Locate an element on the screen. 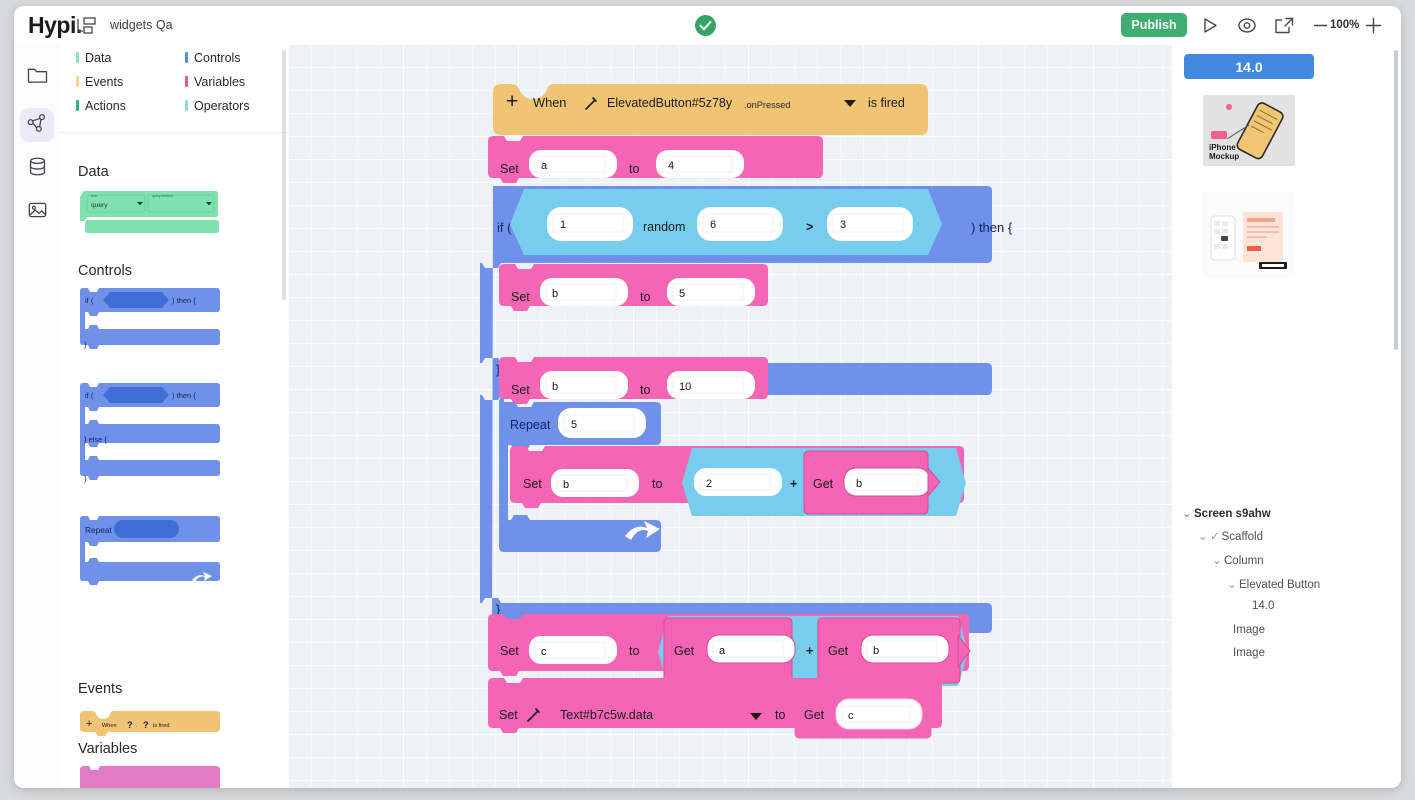 The image size is (1415, 800). set-b-repeat-block: Set b to 2 + Get b is located at coordinates (738, 481).